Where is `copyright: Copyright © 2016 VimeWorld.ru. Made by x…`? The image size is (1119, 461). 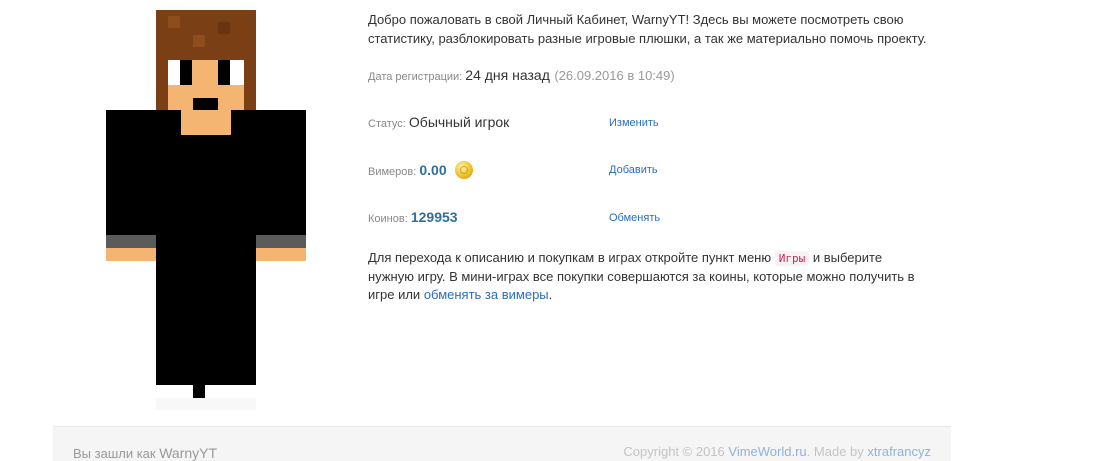
copyright: Copyright © 2016 VimeWorld.ru. Made by x… is located at coordinates (777, 451).